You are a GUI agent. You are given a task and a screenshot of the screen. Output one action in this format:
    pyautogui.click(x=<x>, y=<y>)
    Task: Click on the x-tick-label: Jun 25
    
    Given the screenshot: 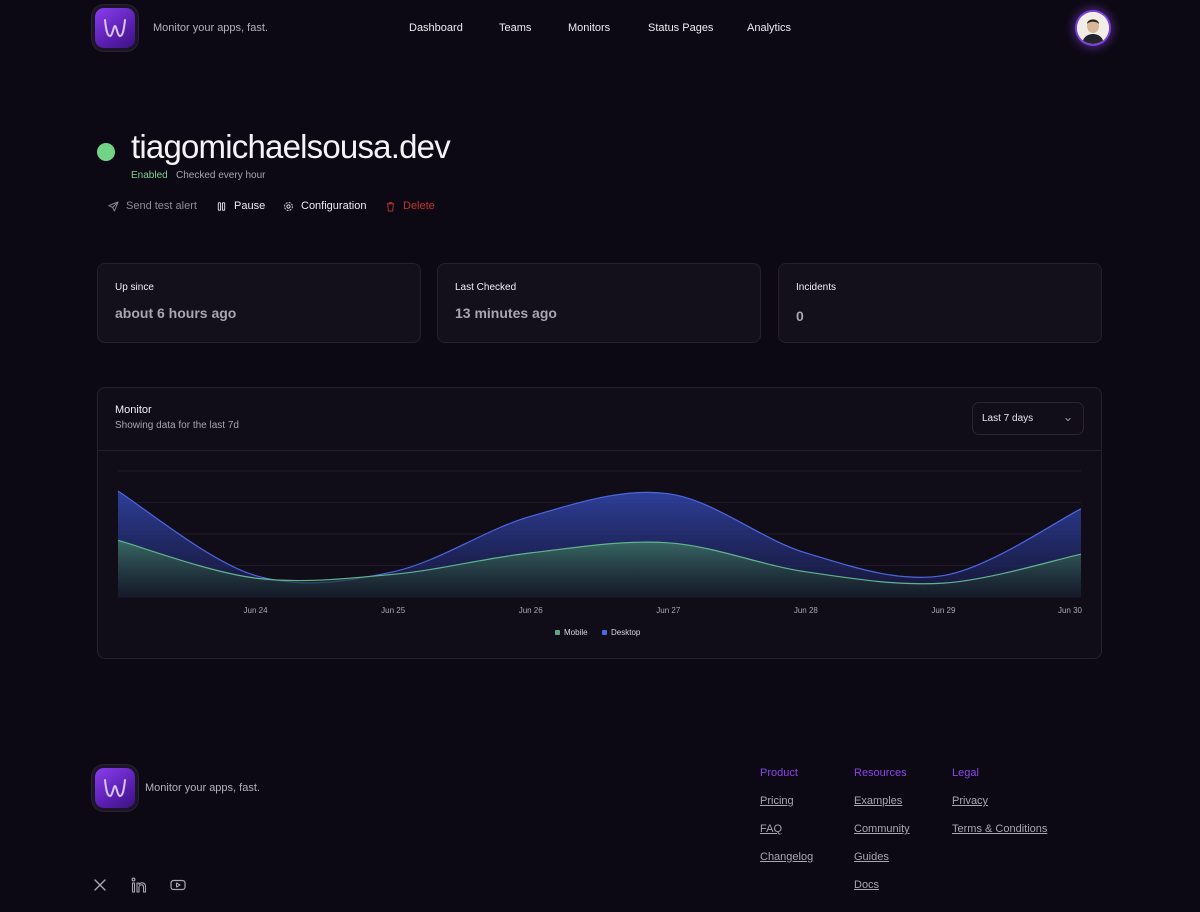 What is the action you would take?
    pyautogui.click(x=393, y=610)
    